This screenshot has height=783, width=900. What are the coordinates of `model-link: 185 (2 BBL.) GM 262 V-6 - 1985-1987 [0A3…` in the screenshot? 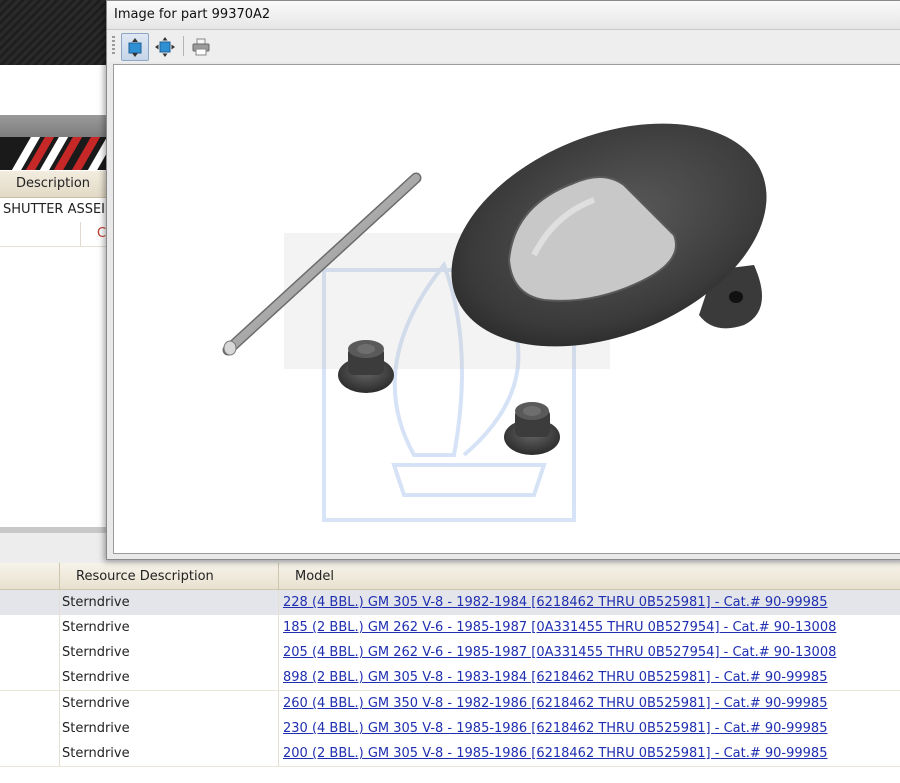 It's located at (559, 627).